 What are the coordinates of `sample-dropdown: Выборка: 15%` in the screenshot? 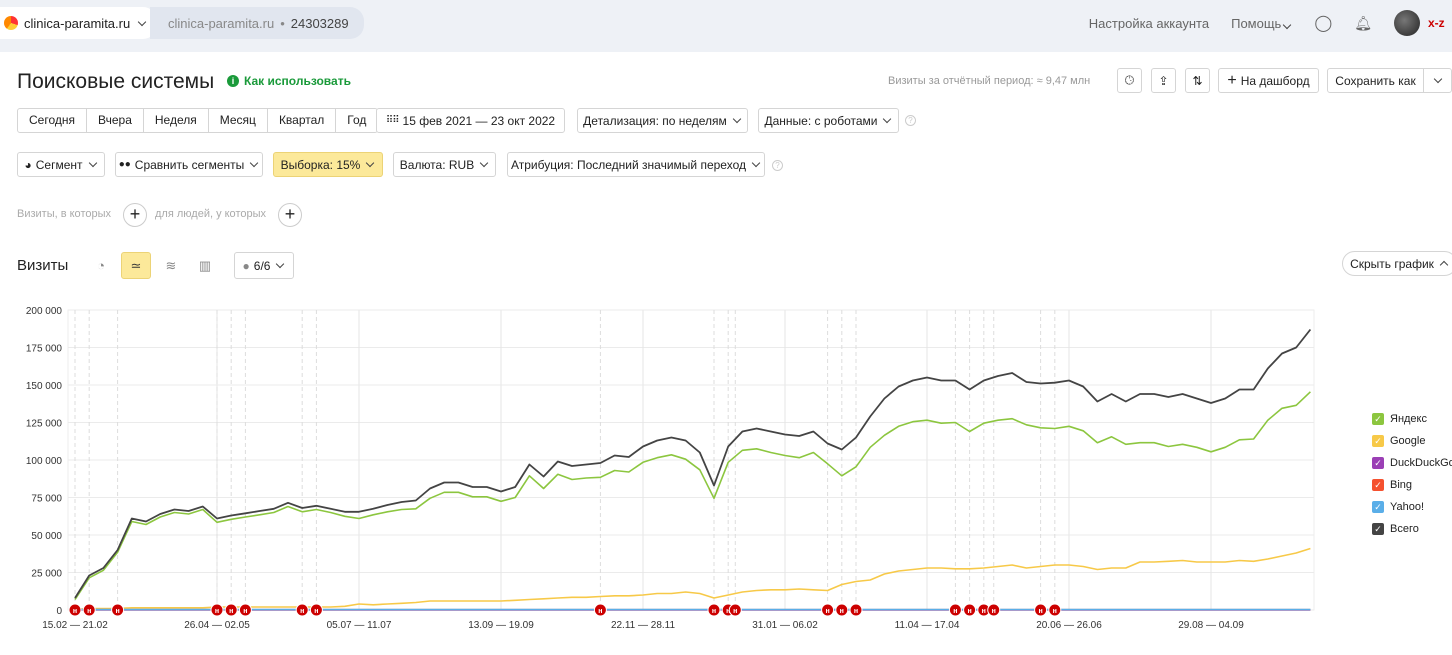 It's located at (328, 164).